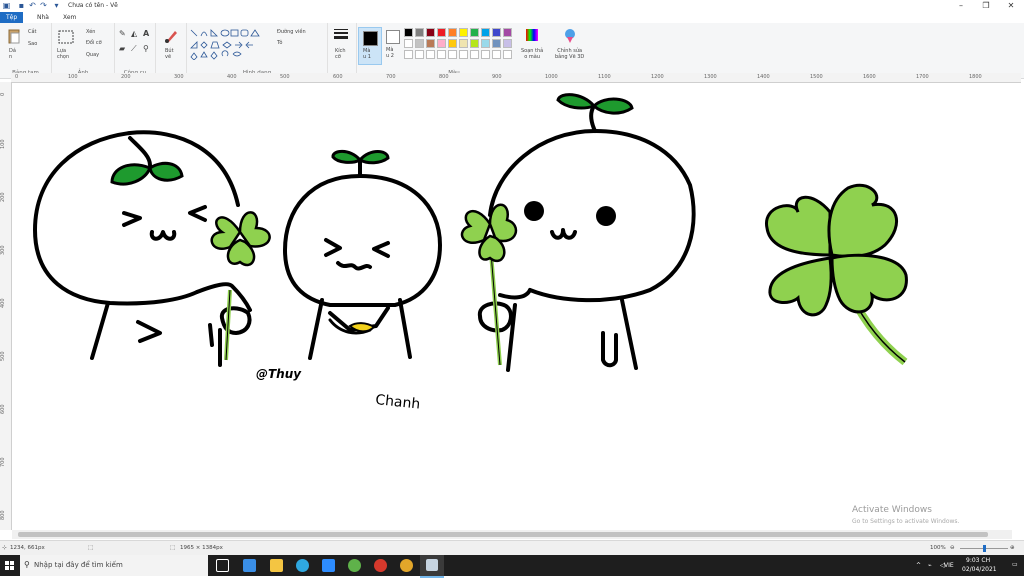 This screenshot has height=578, width=1024. I want to click on minimize-button: –, so click(961, 6).